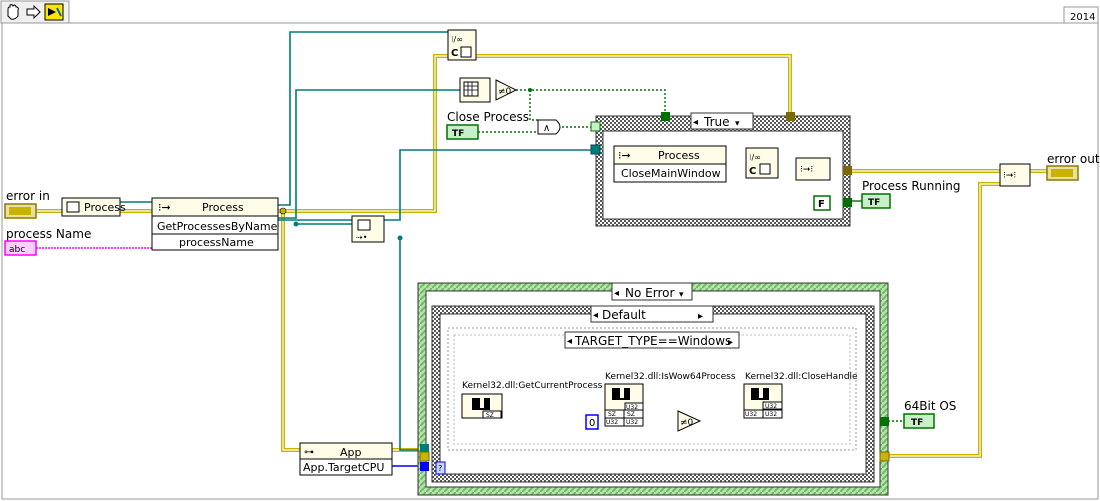  What do you see at coordinates (457, 39) in the screenshot?
I see `unbundle-icon: ⁝/∞` at bounding box center [457, 39].